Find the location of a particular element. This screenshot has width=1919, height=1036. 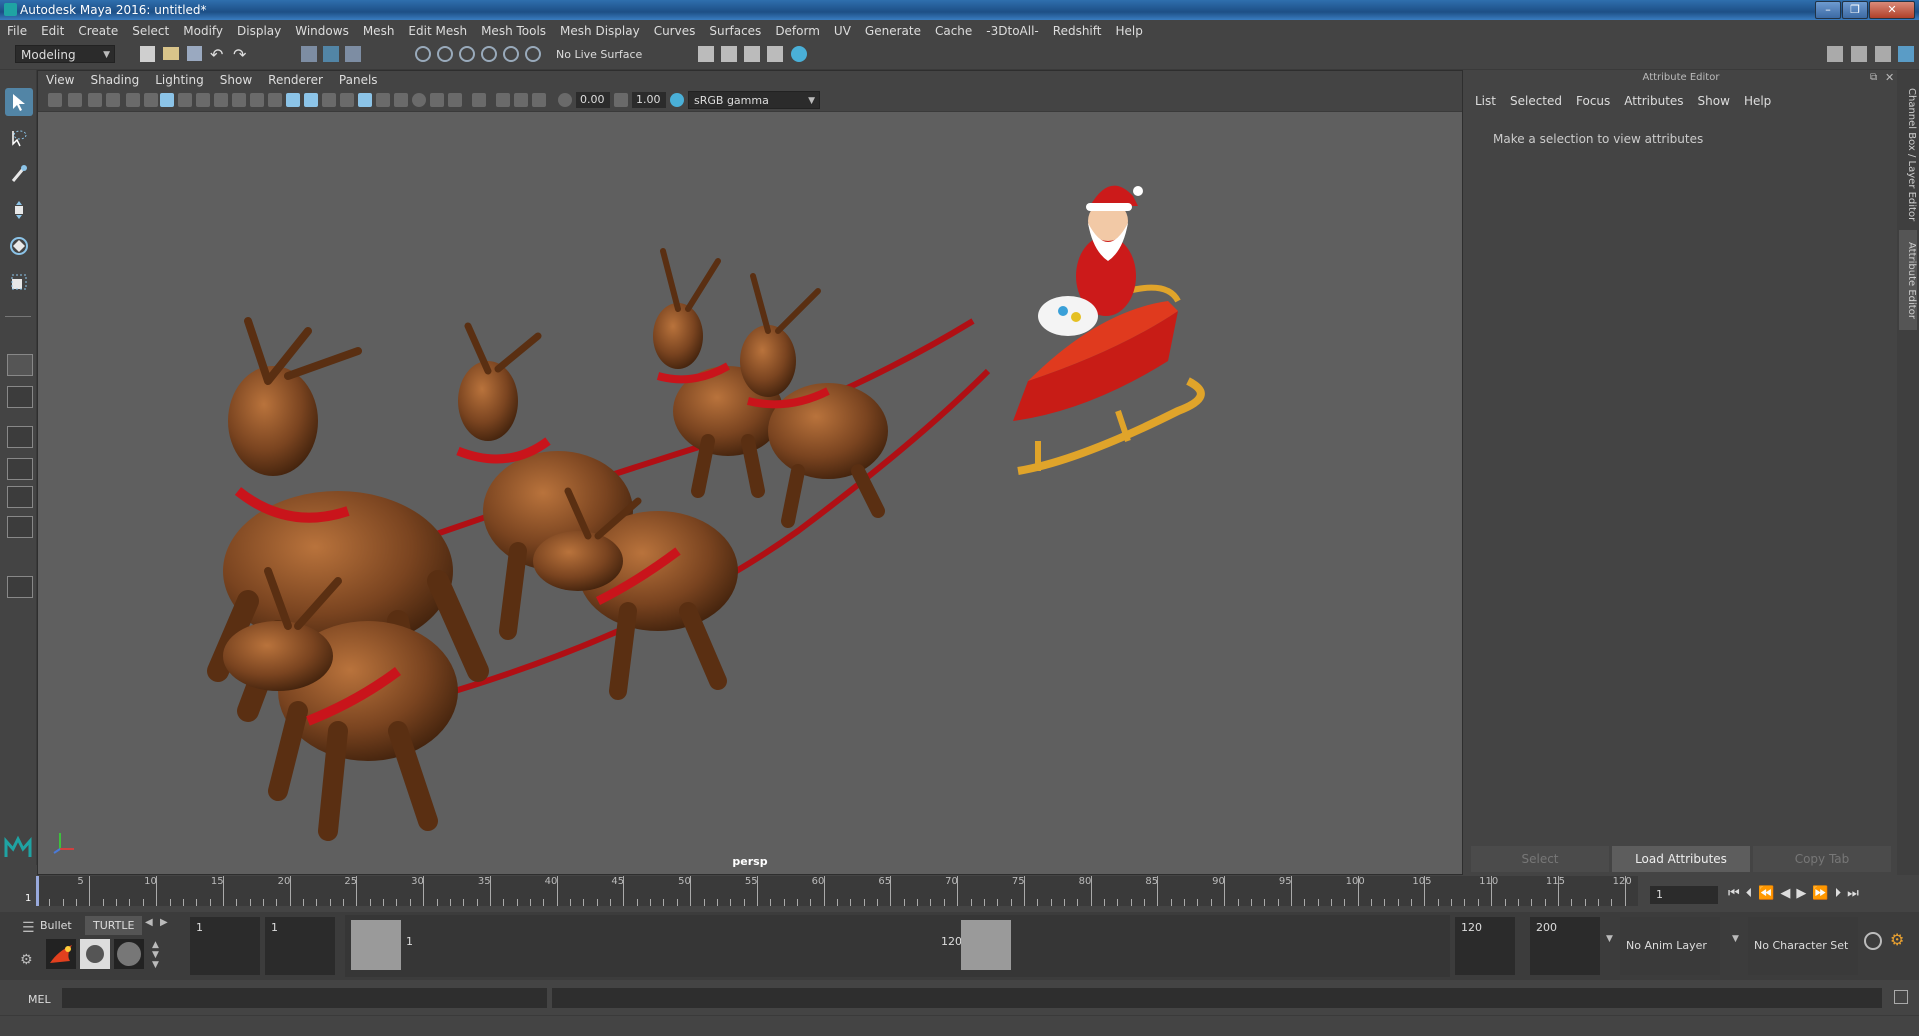

menu-select: Select is located at coordinates (150, 31).